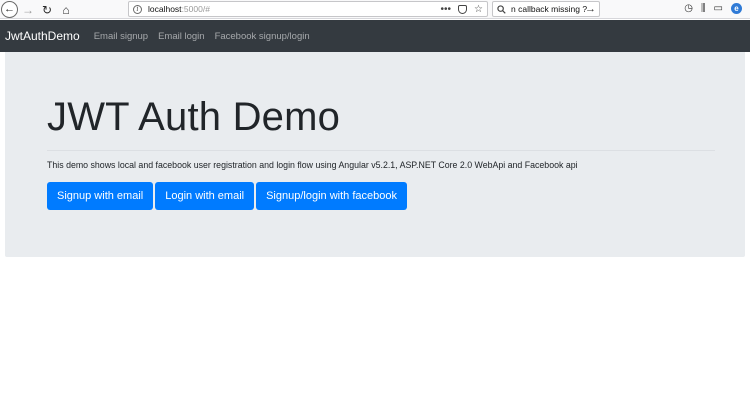  Describe the element at coordinates (205, 196) in the screenshot. I see `login-email-button: Login with email` at that location.